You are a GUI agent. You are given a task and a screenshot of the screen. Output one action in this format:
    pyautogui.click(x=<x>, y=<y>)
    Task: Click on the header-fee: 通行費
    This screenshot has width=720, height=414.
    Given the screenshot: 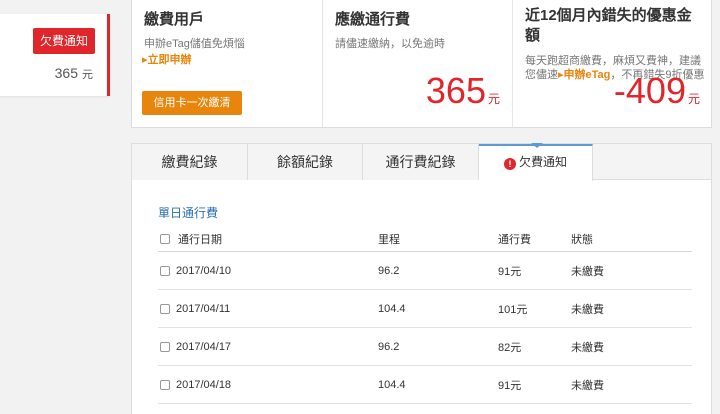 What is the action you would take?
    pyautogui.click(x=514, y=239)
    